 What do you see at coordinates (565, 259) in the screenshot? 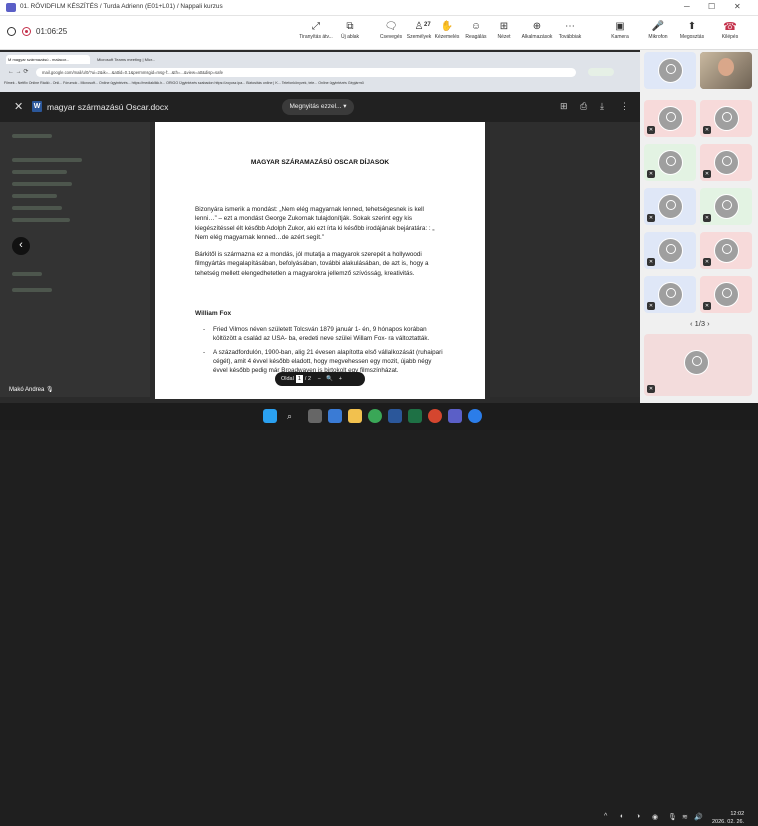
I see `viewer-right-margin` at bounding box center [565, 259].